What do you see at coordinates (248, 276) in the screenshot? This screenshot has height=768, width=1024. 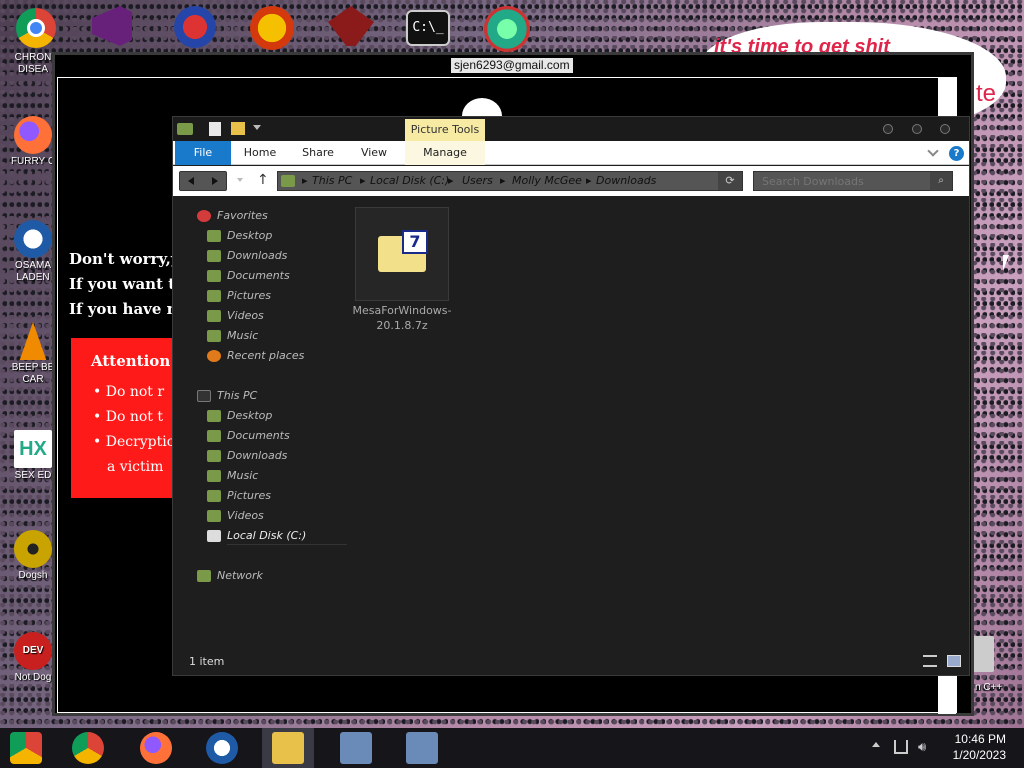 I see `nav-fav-documents: Documents` at bounding box center [248, 276].